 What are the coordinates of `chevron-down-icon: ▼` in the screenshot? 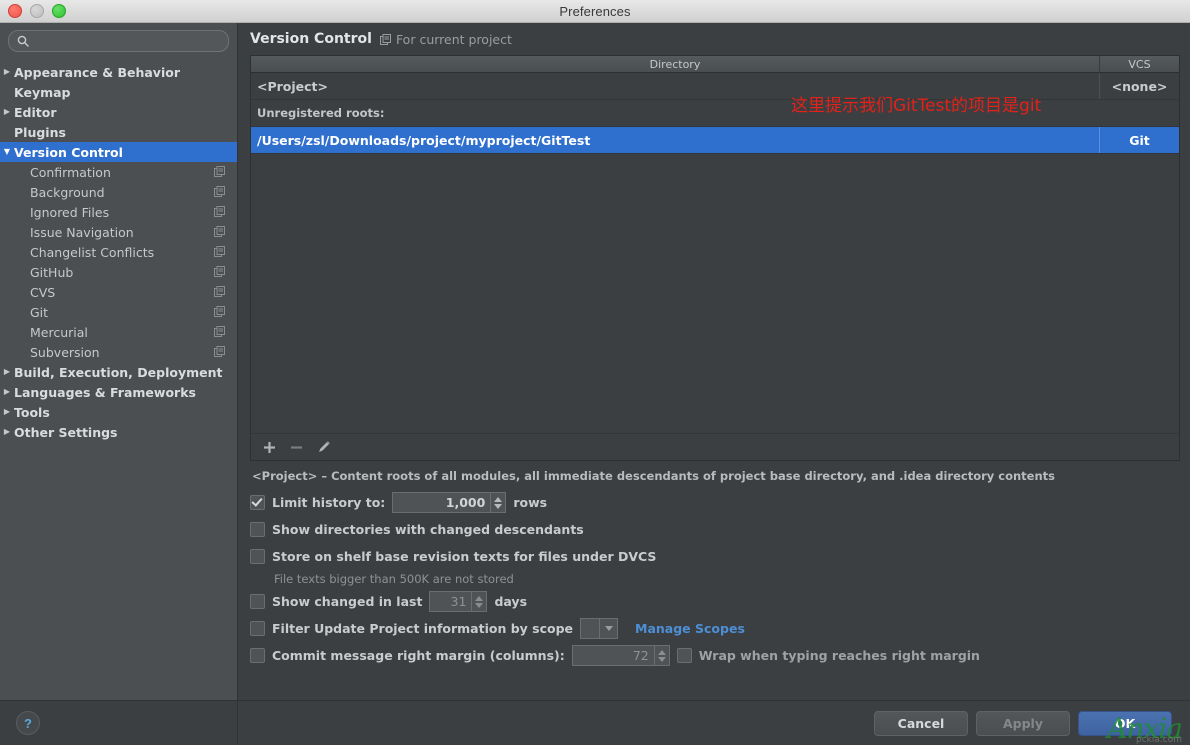 It's located at (7, 152).